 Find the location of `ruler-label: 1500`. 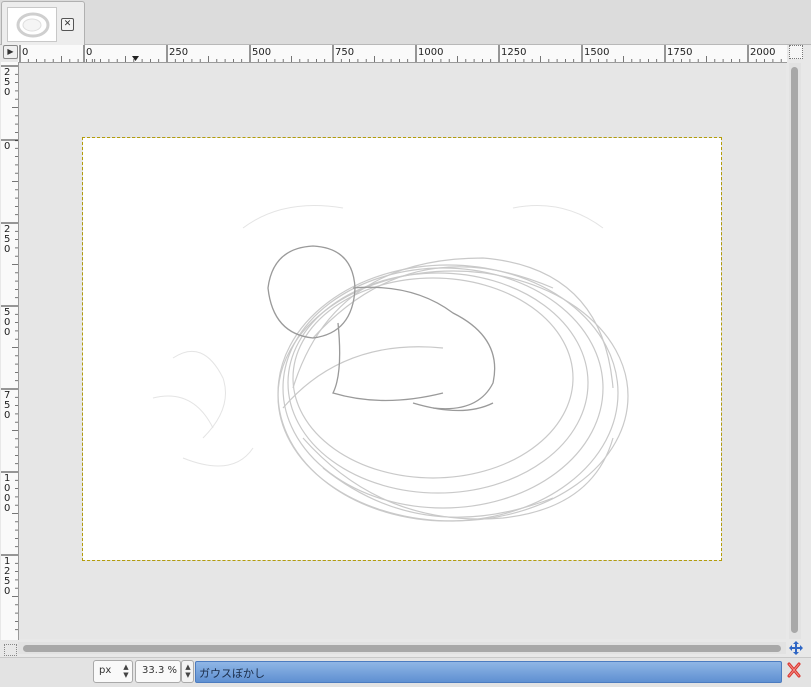

ruler-label: 1500 is located at coordinates (596, 52).